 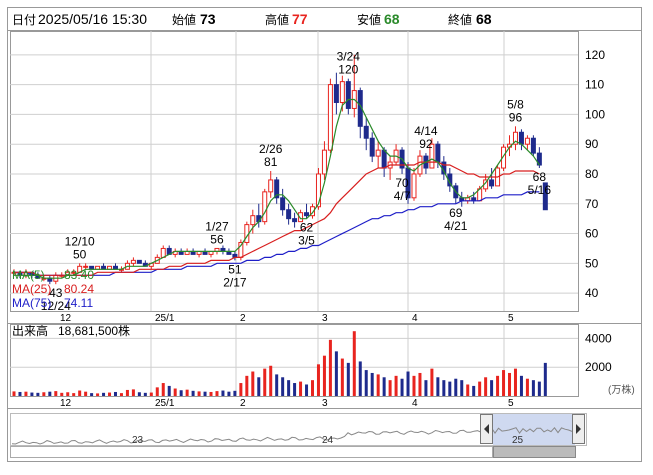 I want to click on annotation-date: 3/24, so click(x=349, y=57).